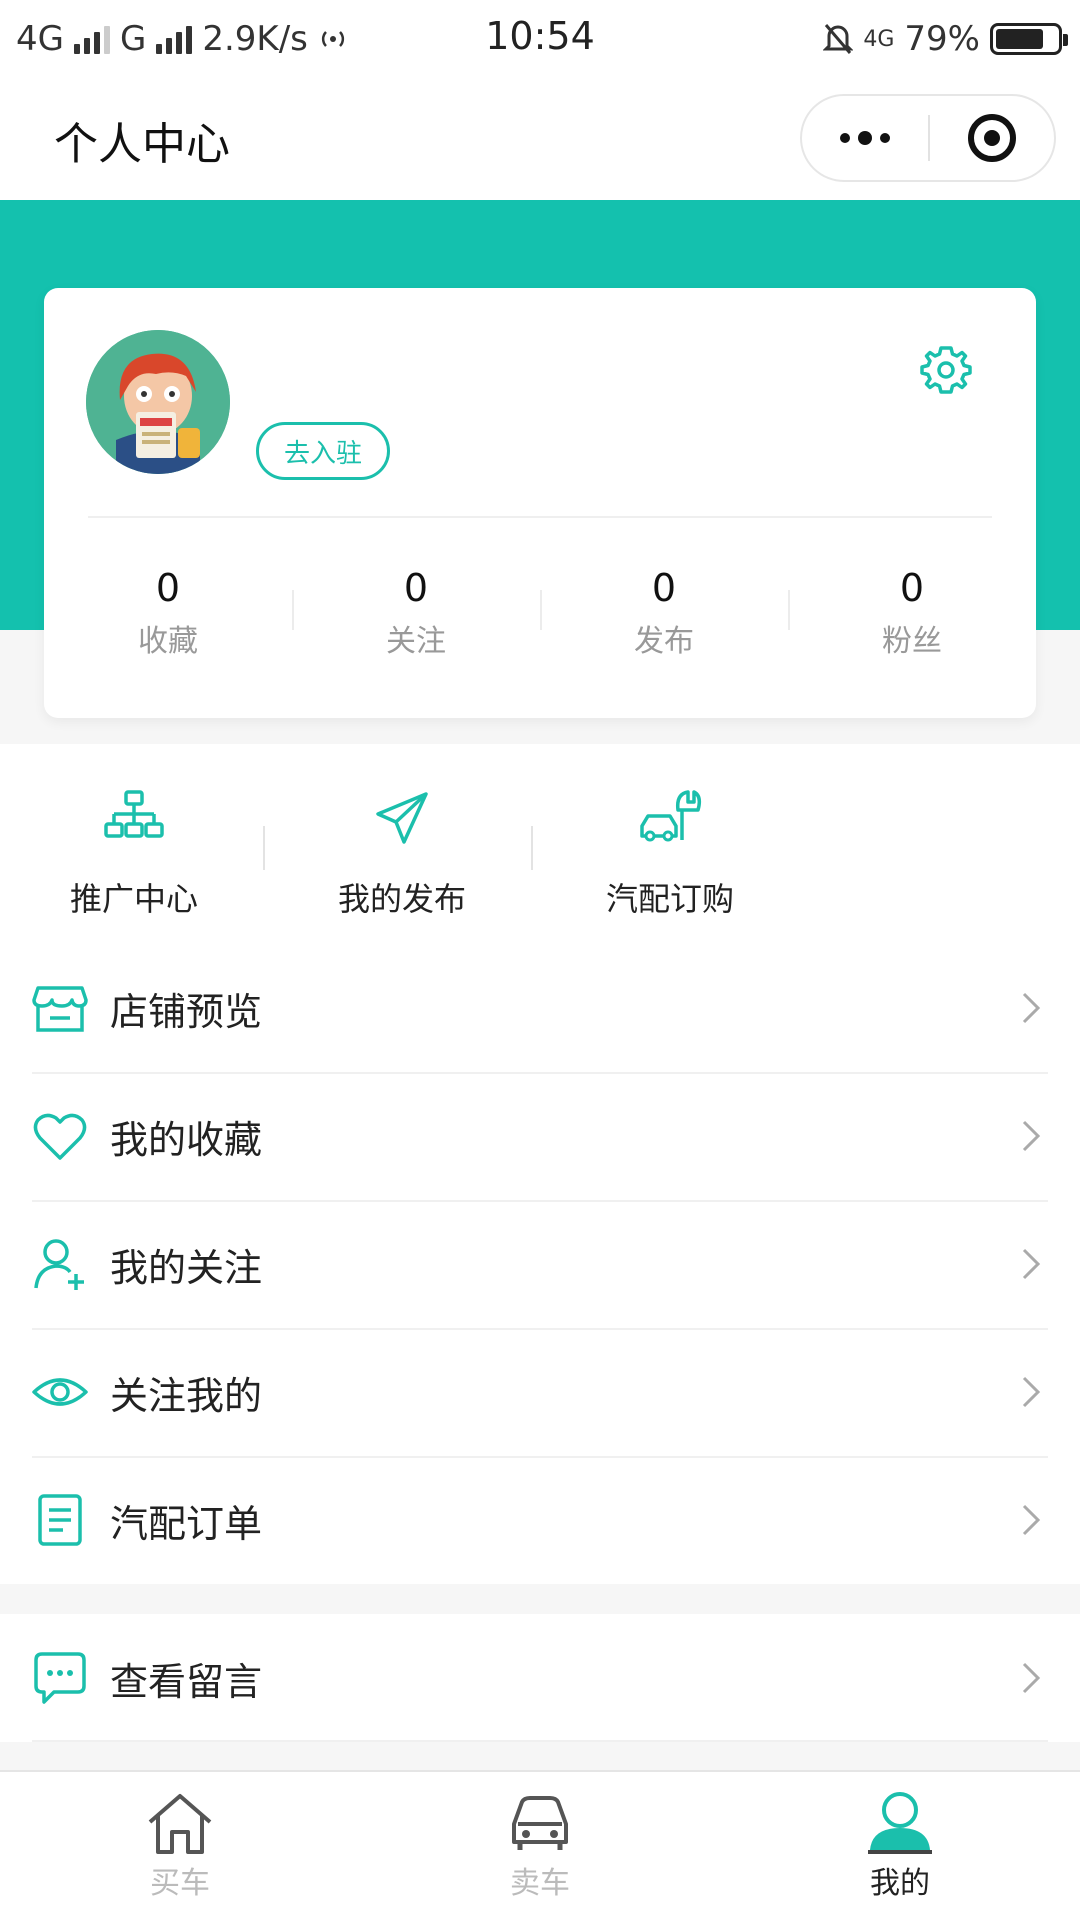 Image resolution: width=1080 pixels, height=1920 pixels. Describe the element at coordinates (942, 39) in the screenshot. I see `battery-percent: 79%` at that location.